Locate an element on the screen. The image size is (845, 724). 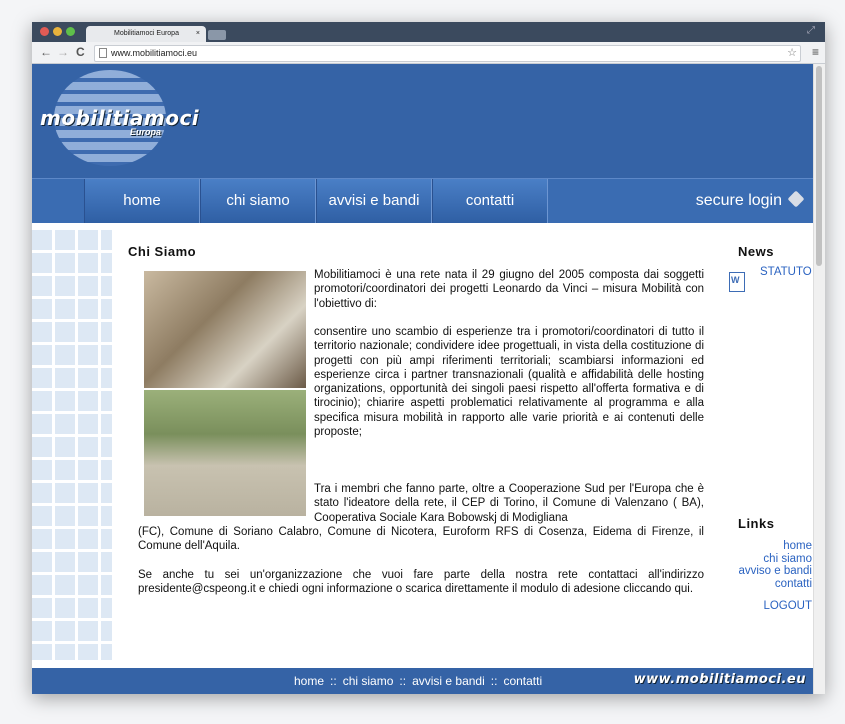
address-bar: www.mobilitiamoci.eu ☆ is located at coordinates (447, 53).